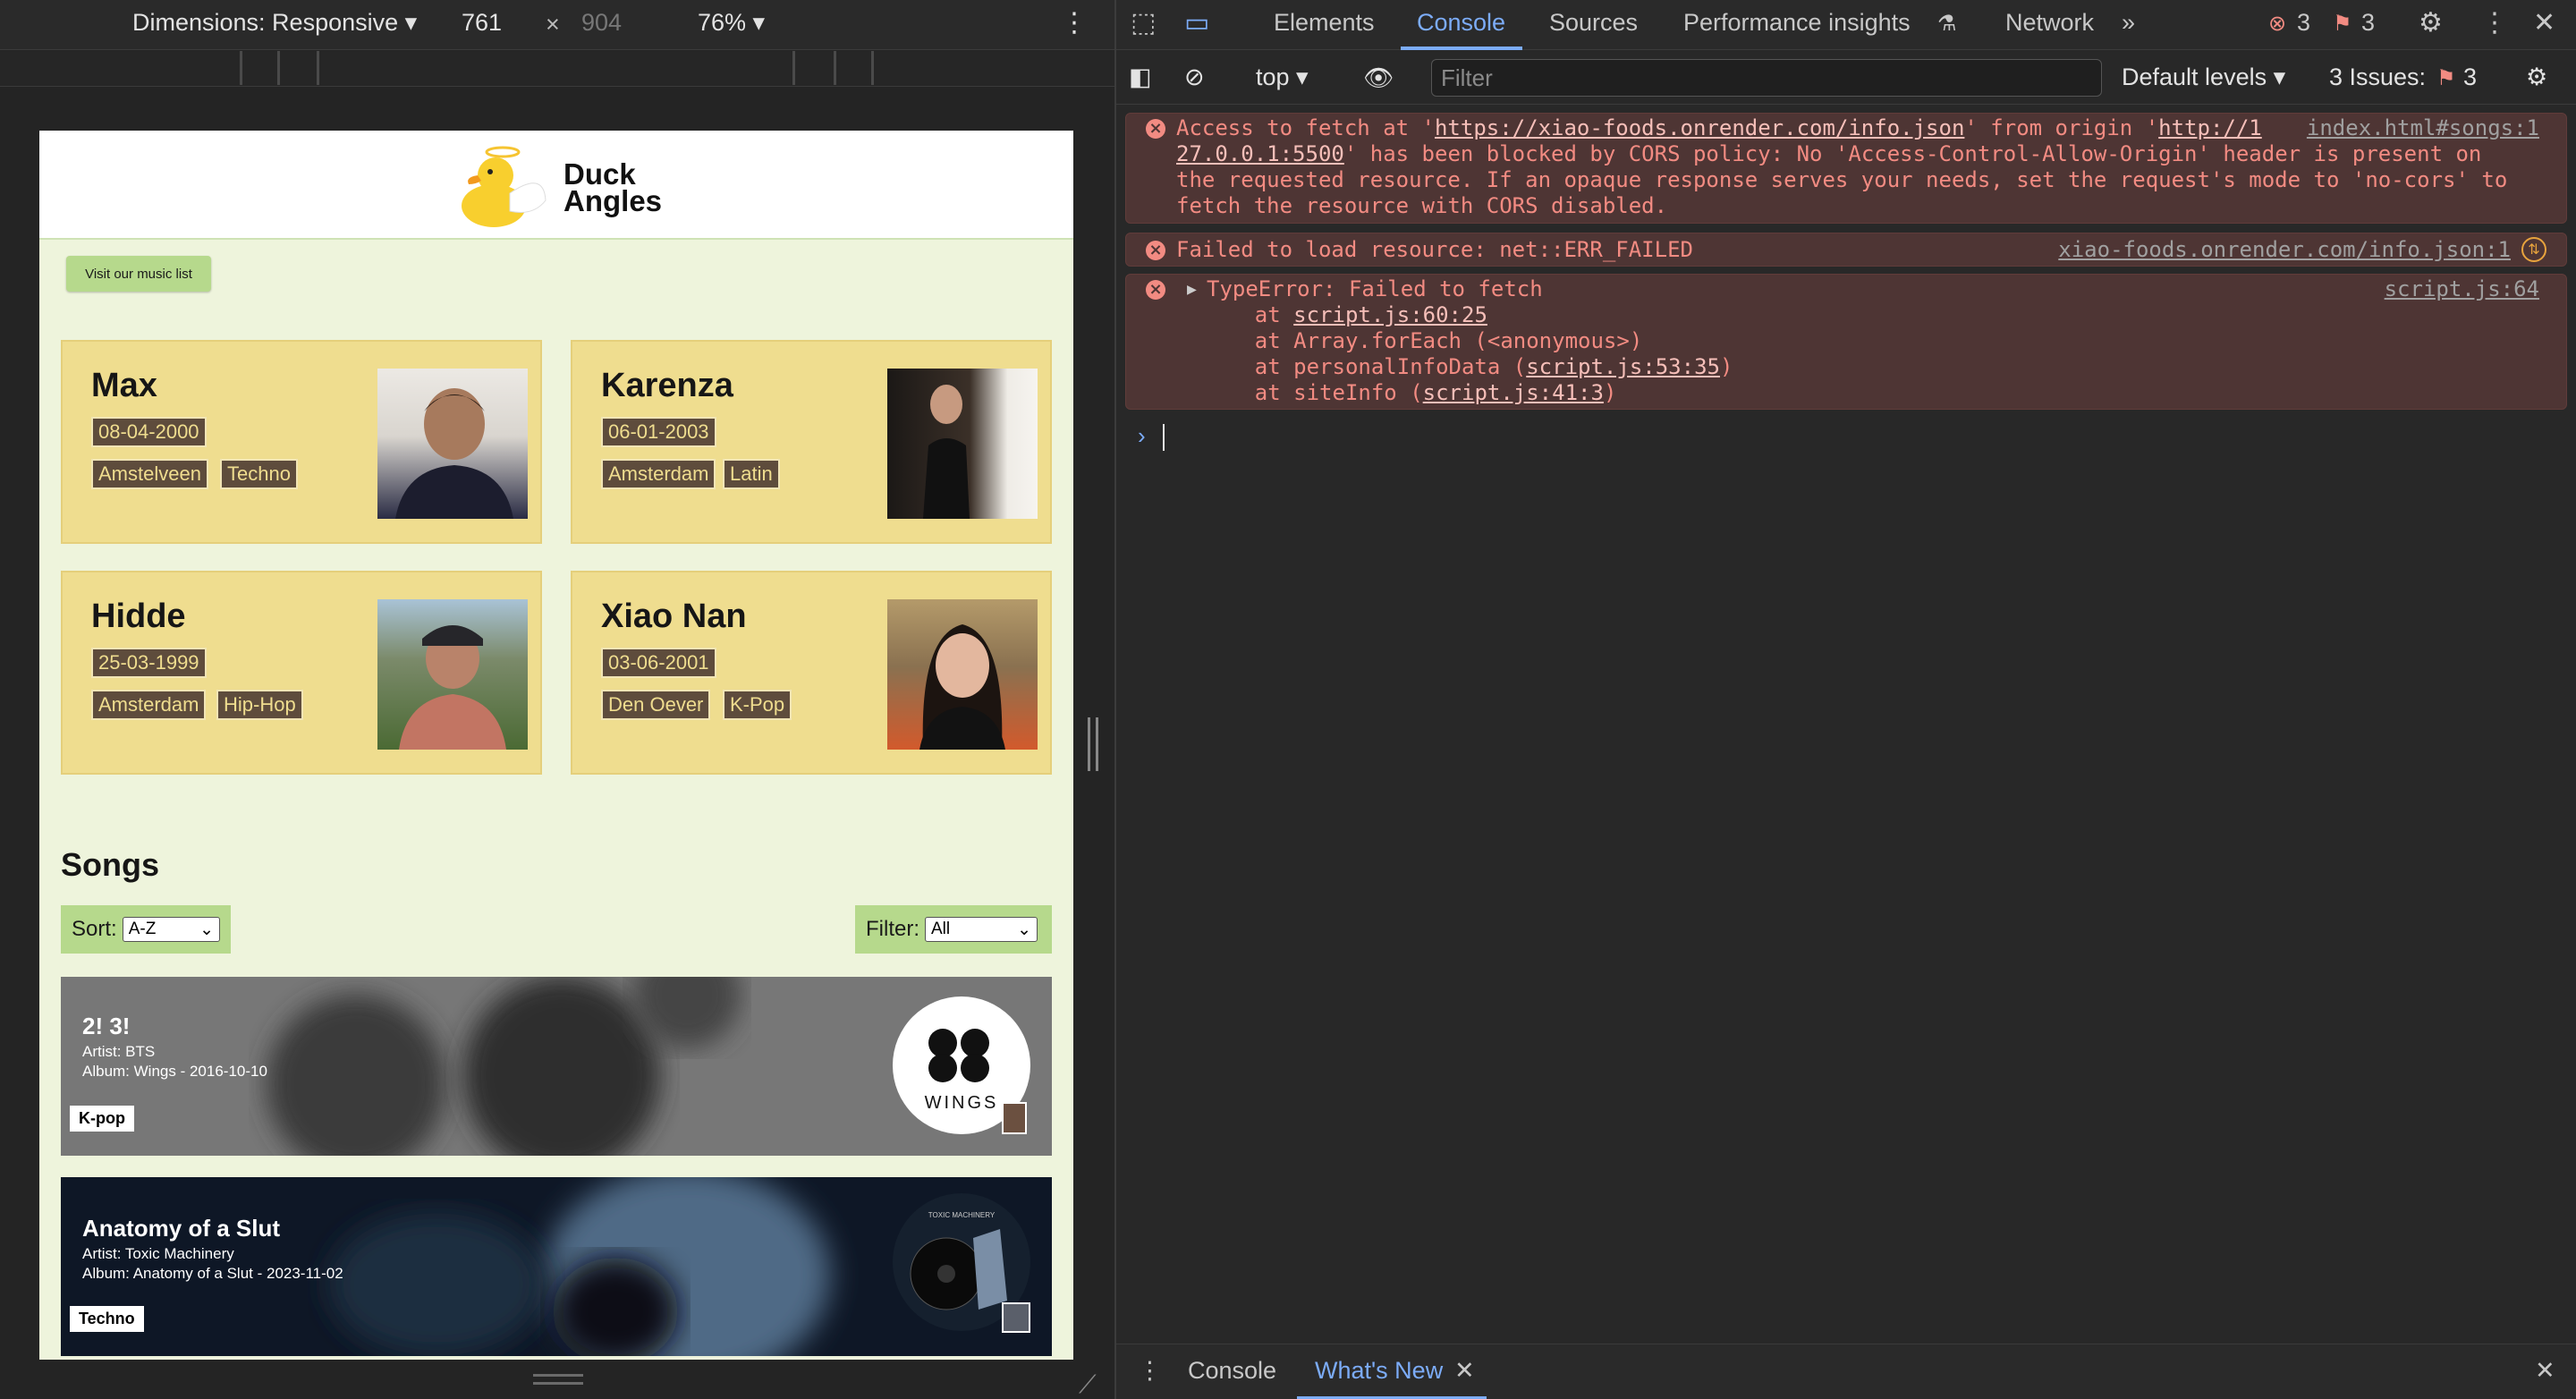 The image size is (2576, 1399). I want to click on origin-link: 27.0.0.1:5500, so click(1260, 153).